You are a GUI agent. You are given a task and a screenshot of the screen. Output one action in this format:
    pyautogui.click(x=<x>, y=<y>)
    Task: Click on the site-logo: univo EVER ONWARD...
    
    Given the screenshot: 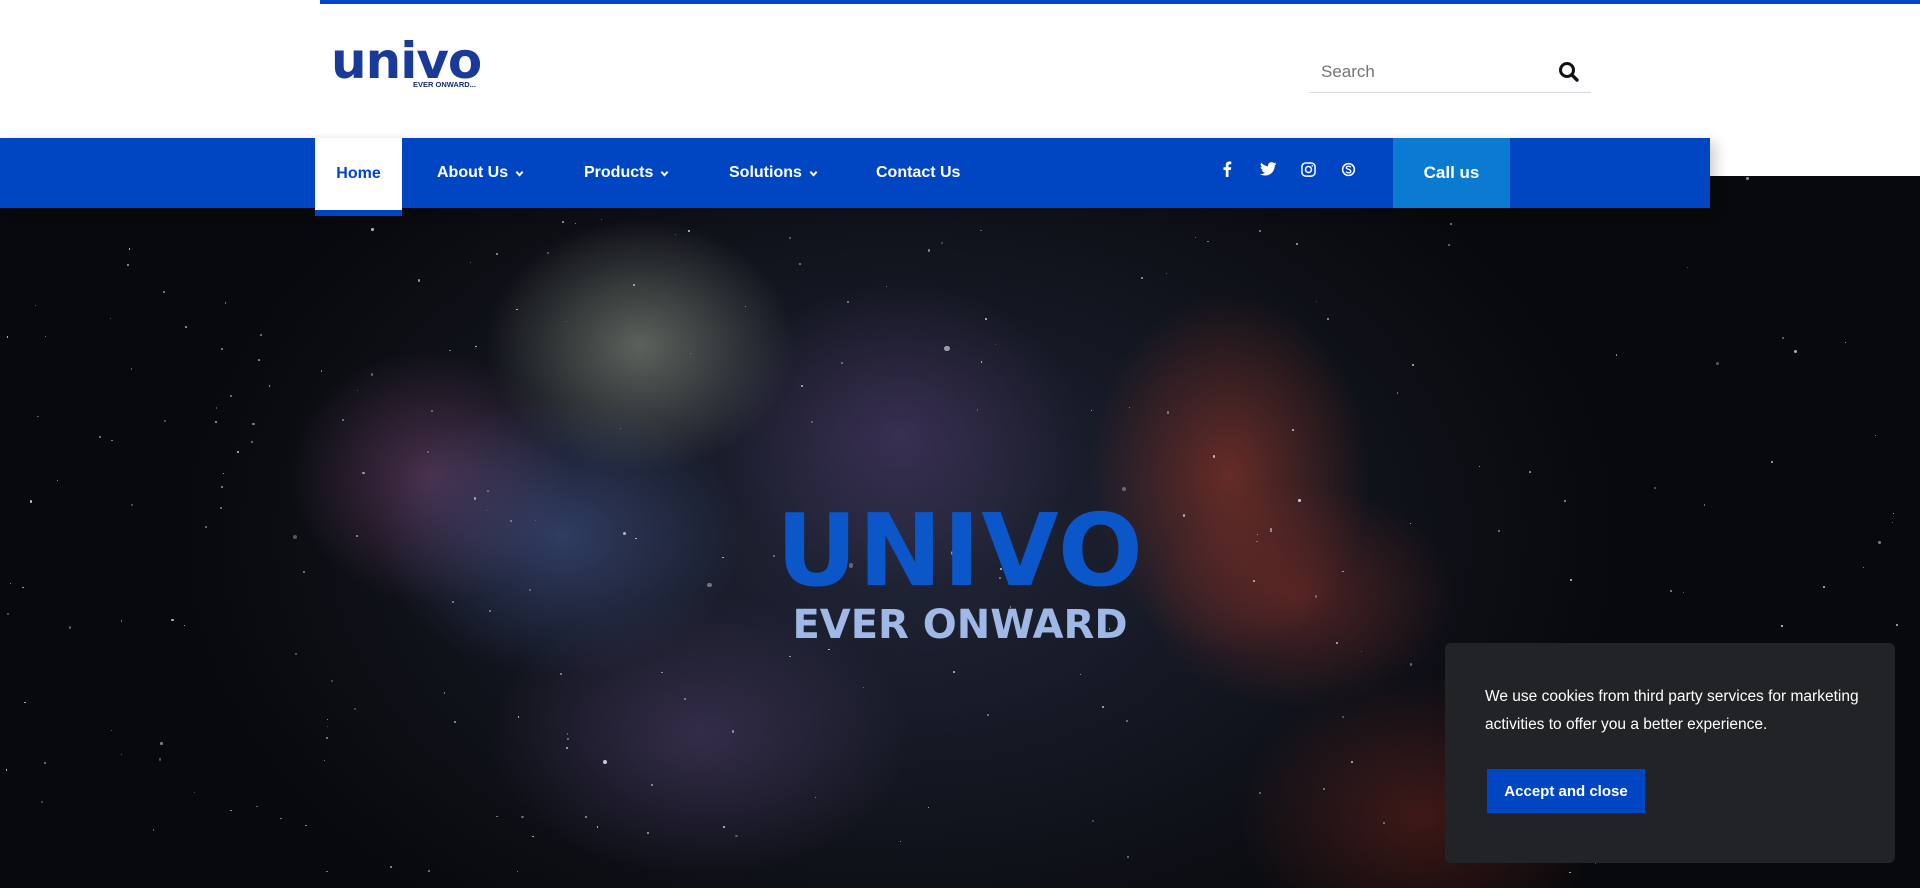 What is the action you would take?
    pyautogui.click(x=406, y=63)
    